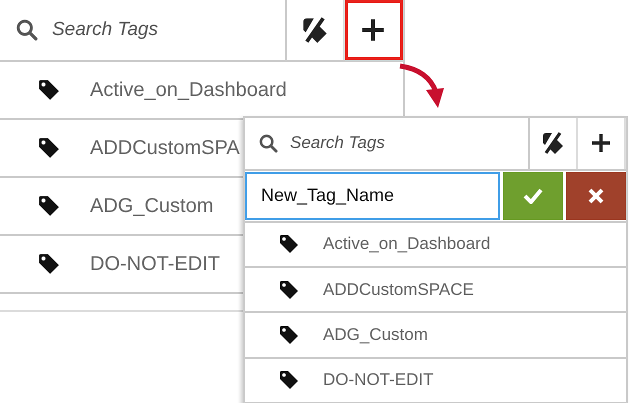 This screenshot has height=403, width=636. Describe the element at coordinates (372, 196) in the screenshot. I see `new-tag-input: New_Tag_Name` at that location.